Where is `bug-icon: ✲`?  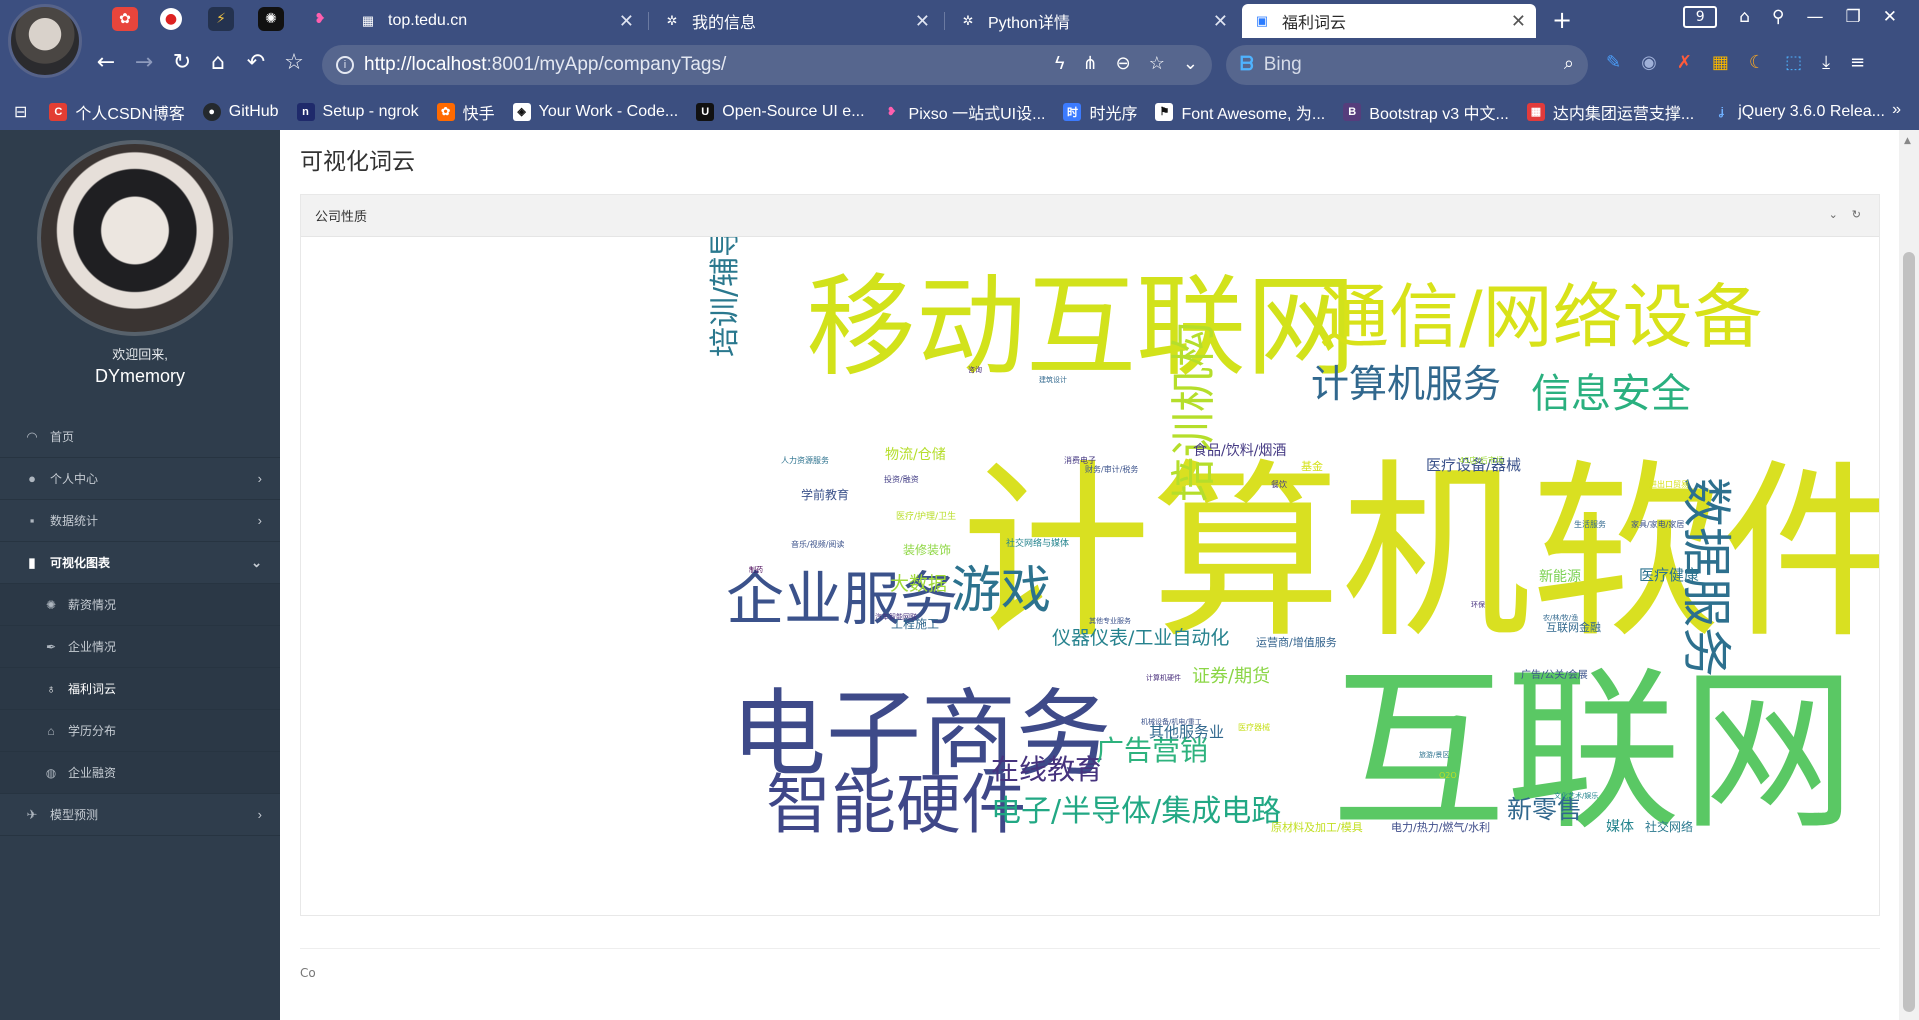
bug-icon: ✲ is located at coordinates (672, 20).